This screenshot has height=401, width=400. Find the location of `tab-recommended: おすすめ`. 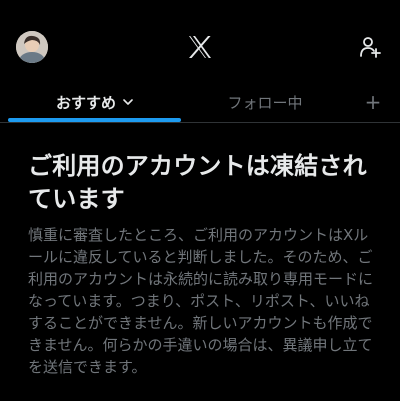

tab-recommended: おすすめ is located at coordinates (95, 102).